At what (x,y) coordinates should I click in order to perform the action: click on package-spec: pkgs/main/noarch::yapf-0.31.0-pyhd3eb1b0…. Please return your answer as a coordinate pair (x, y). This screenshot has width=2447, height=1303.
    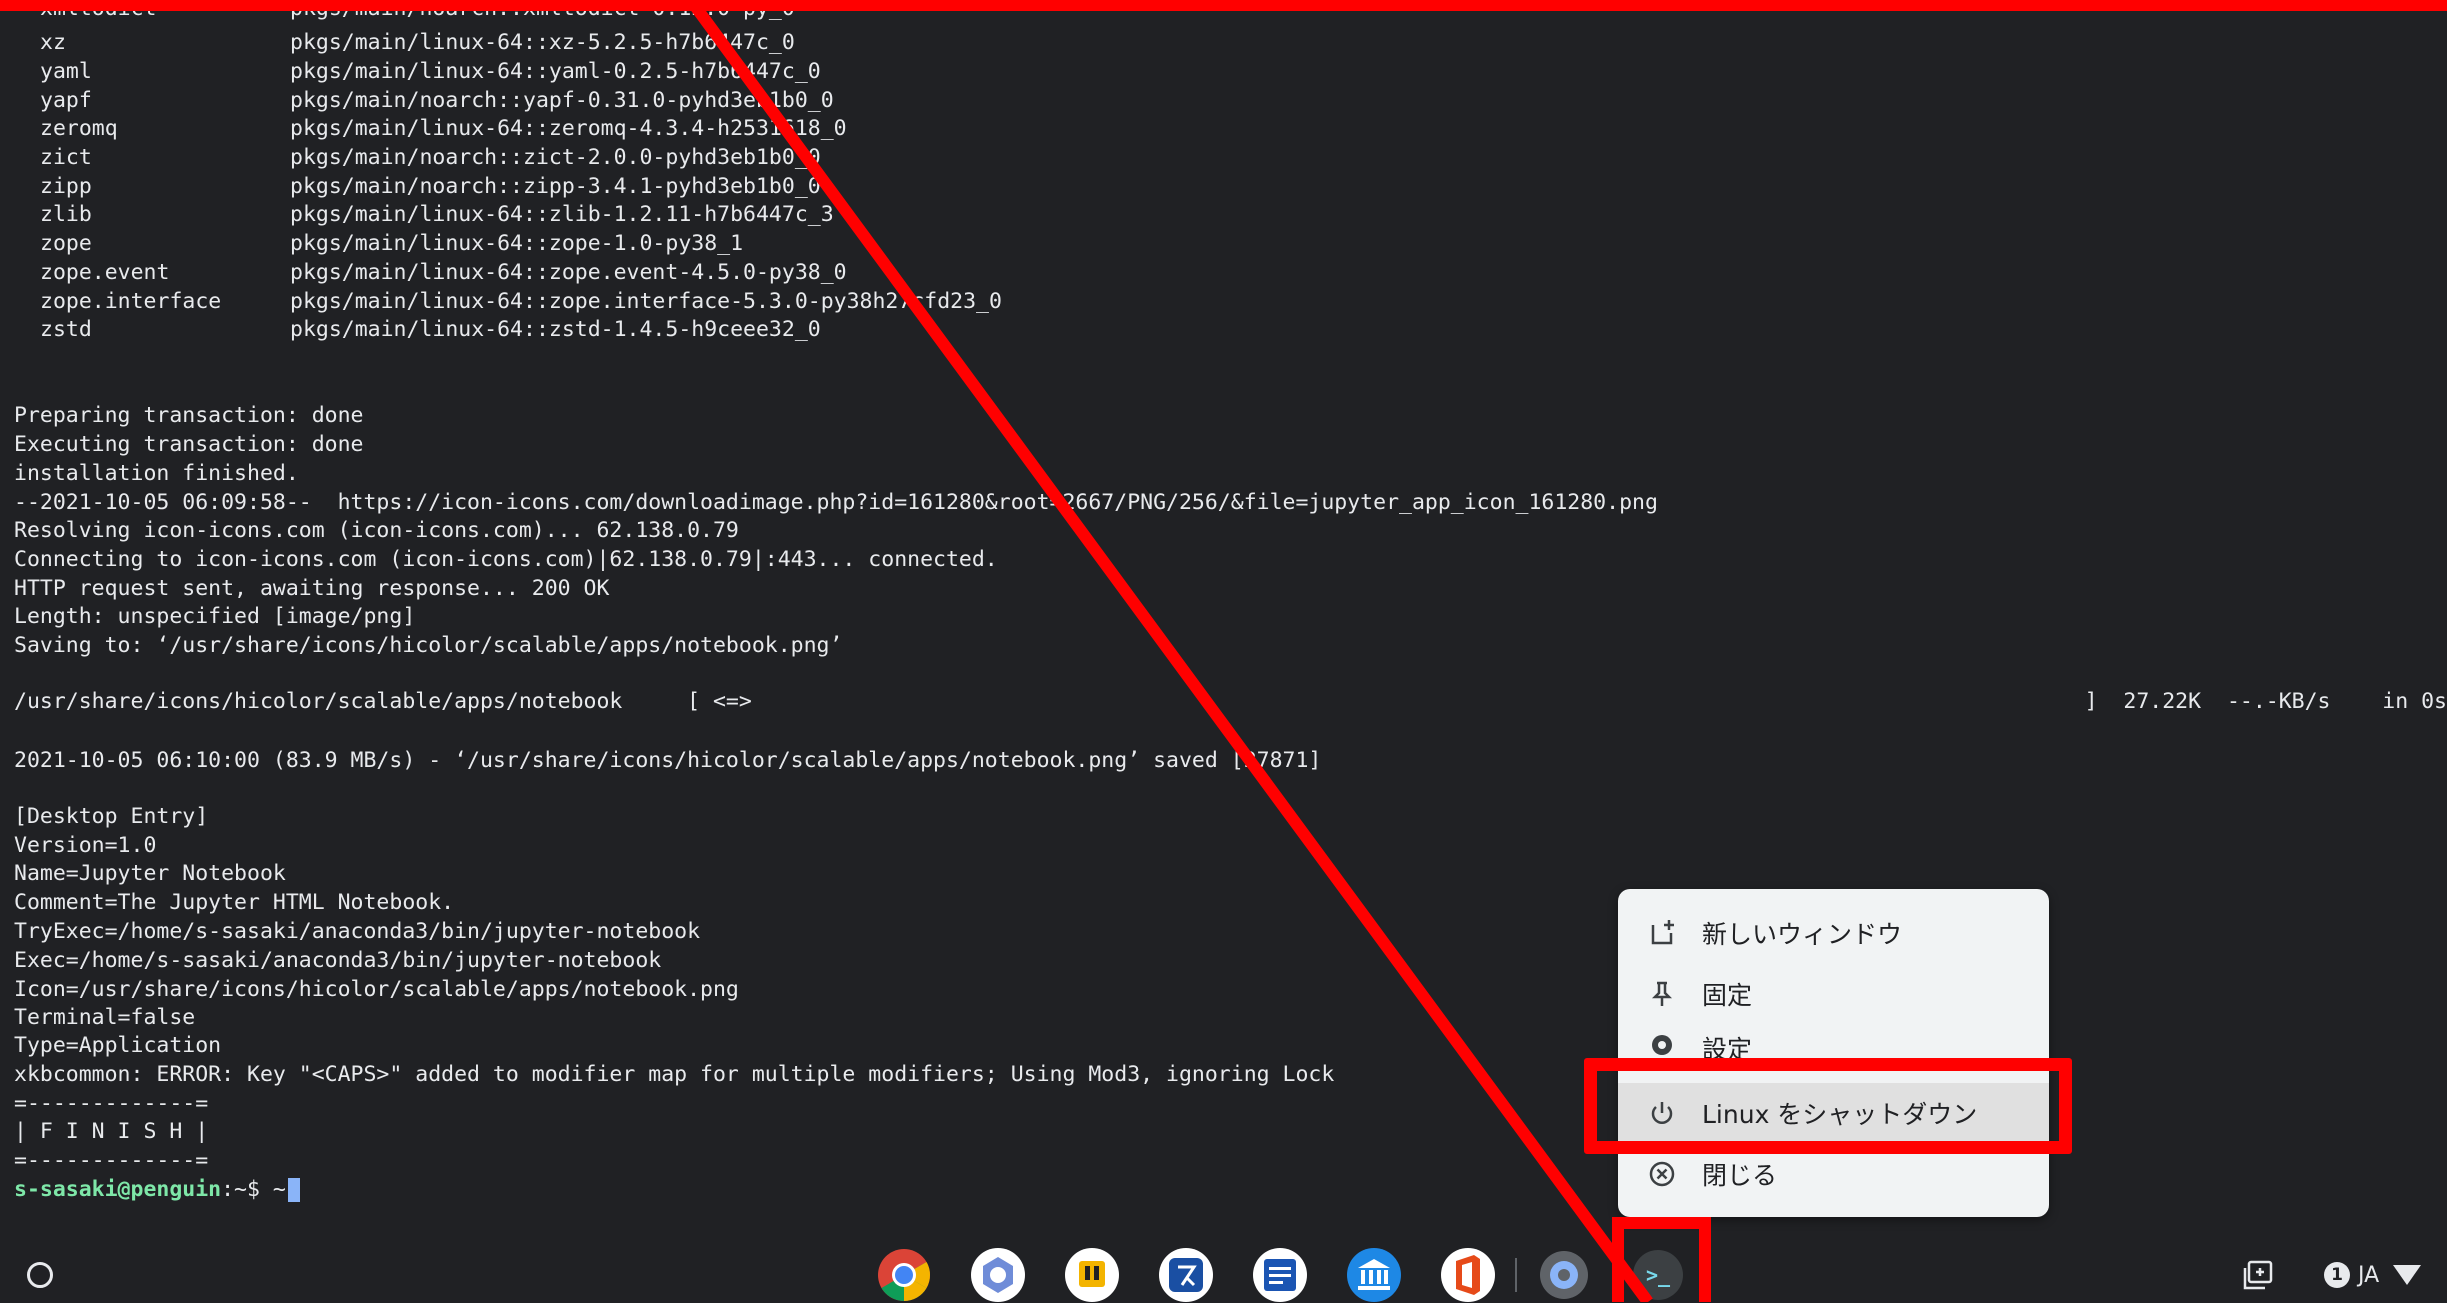
    Looking at the image, I should click on (562, 100).